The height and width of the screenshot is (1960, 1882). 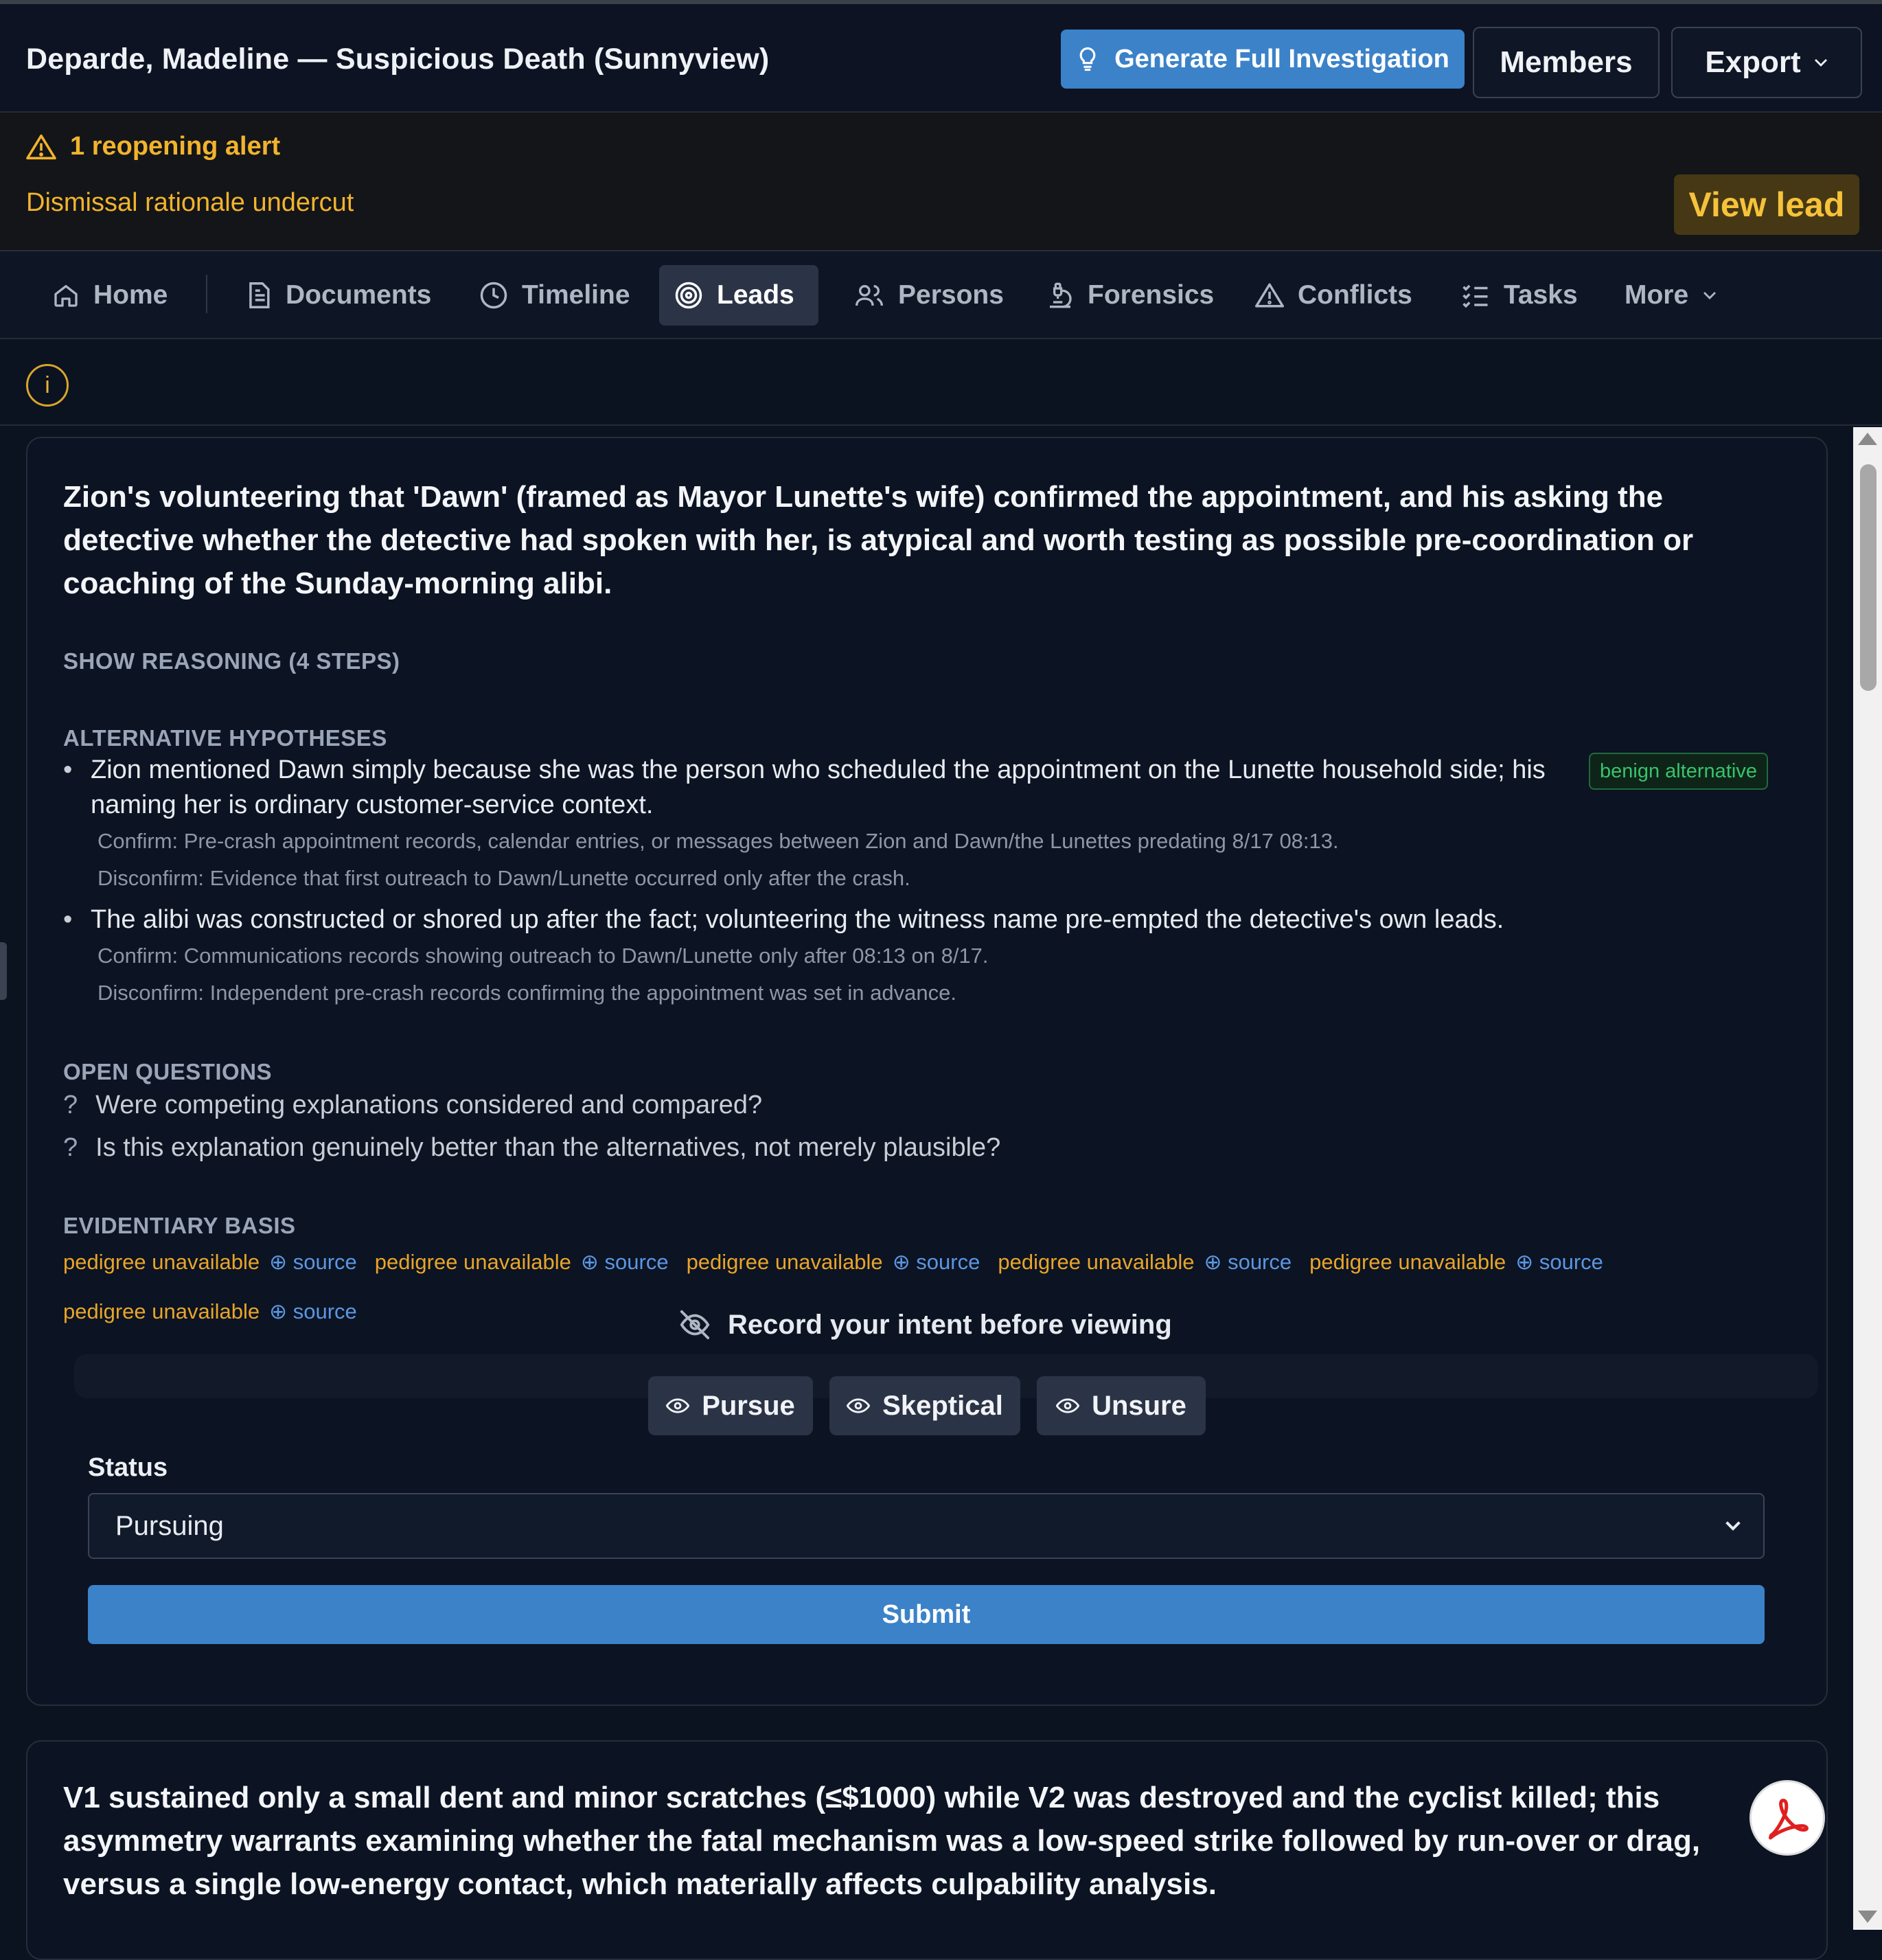 What do you see at coordinates (941, 382) in the screenshot?
I see `info-row: i` at bounding box center [941, 382].